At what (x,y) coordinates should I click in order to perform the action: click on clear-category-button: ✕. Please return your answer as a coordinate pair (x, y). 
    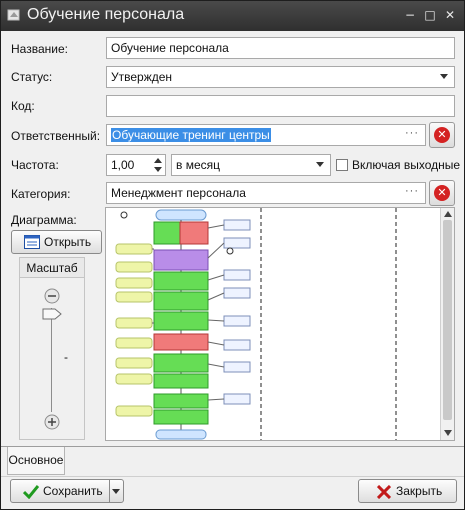
    Looking at the image, I should click on (442, 193).